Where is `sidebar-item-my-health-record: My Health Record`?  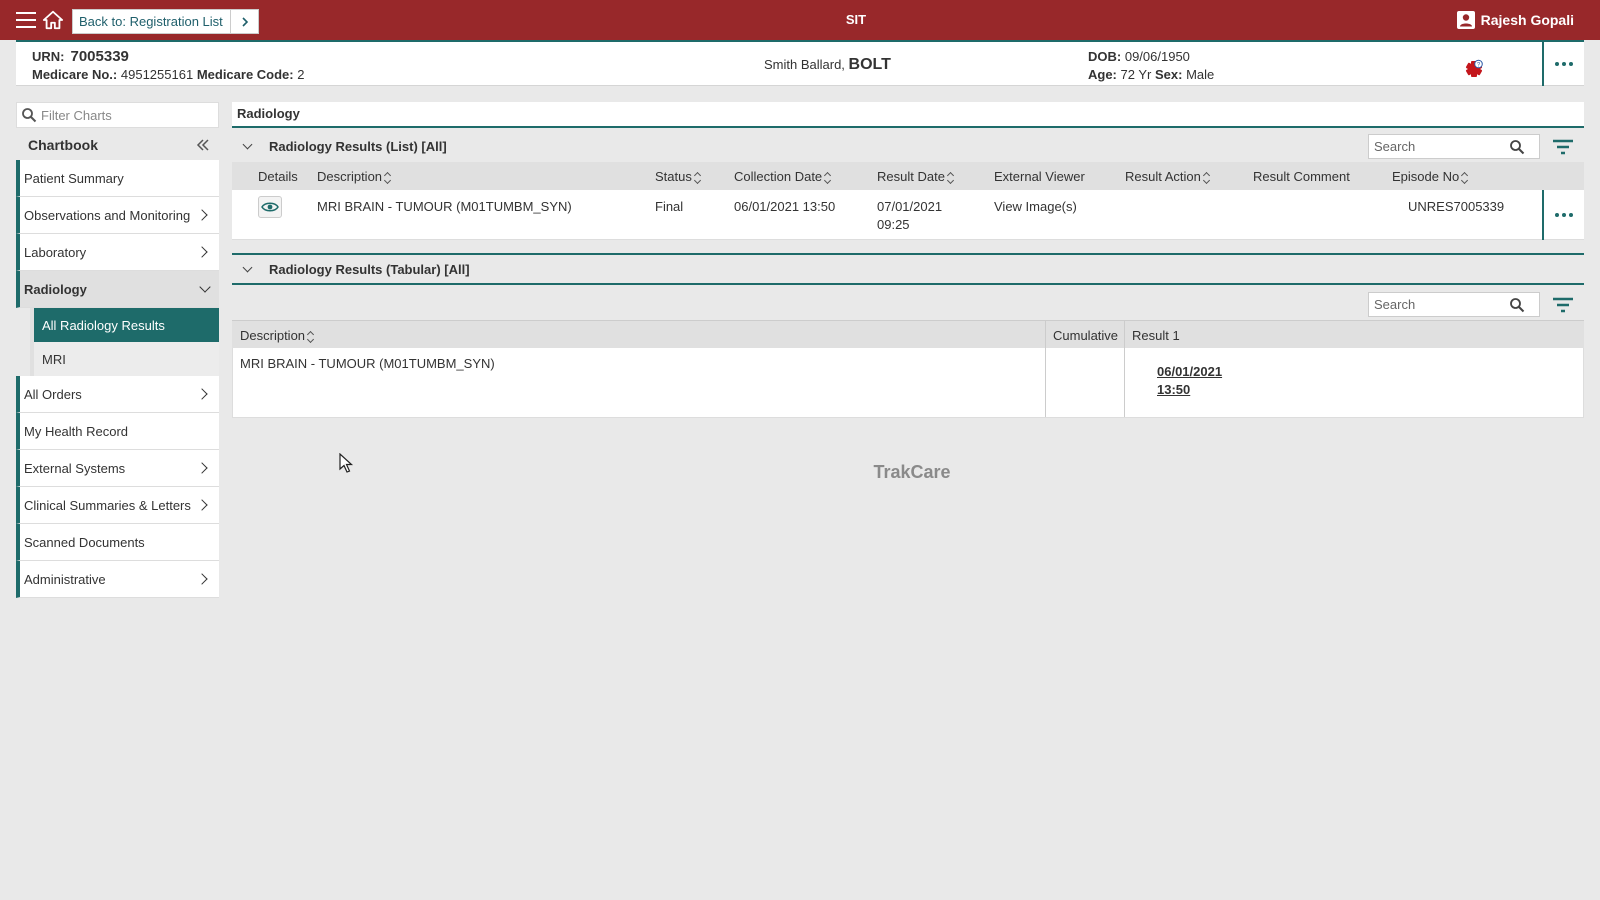
sidebar-item-my-health-record: My Health Record is located at coordinates (117, 431).